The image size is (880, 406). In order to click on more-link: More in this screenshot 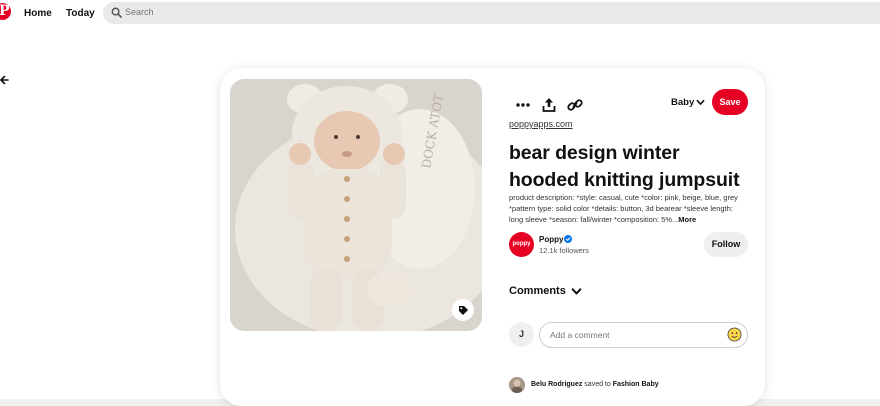, I will do `click(687, 219)`.